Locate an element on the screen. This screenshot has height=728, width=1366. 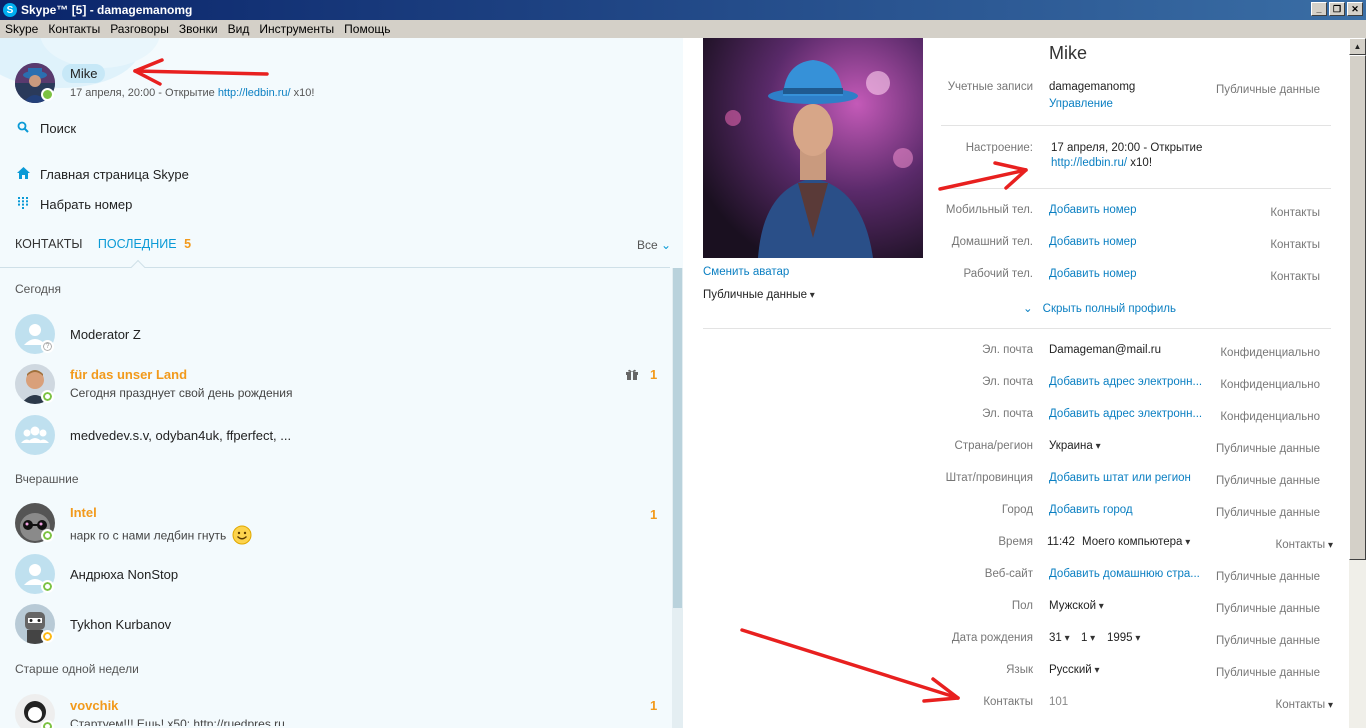
phone-row-home: Домашний тел. Добавить номер Контакты is located at coordinates (1133, 246).